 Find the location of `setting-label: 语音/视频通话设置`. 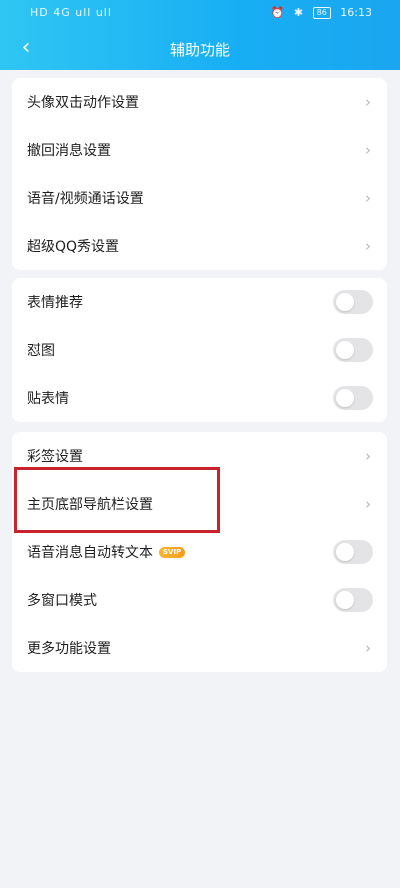

setting-label: 语音/视频通话设置 is located at coordinates (85, 199).